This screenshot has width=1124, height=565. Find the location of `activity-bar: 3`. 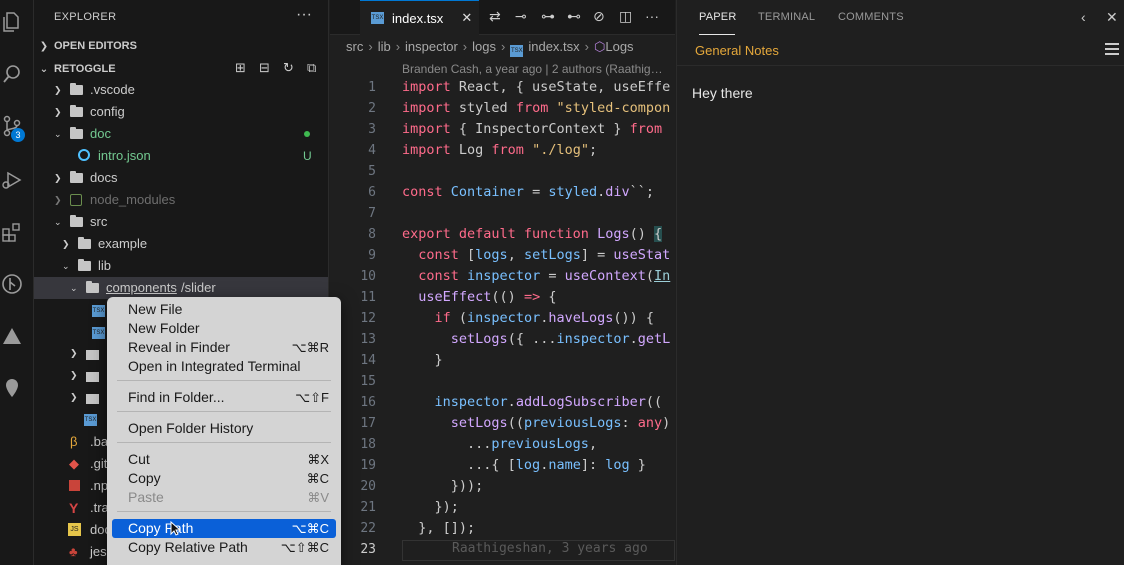

activity-bar: 3 is located at coordinates (17, 282).